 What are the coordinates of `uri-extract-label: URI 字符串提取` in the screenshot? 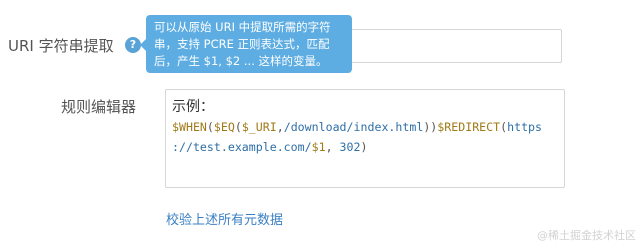 It's located at (61, 46).